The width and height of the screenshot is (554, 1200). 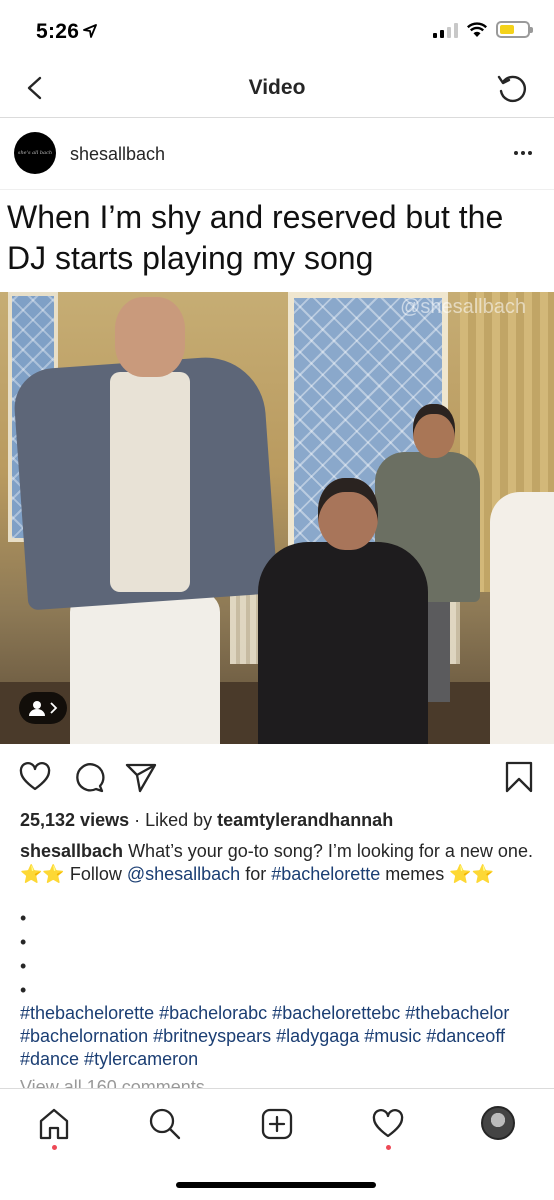 I want to click on nav-search-button, so click(x=165, y=1124).